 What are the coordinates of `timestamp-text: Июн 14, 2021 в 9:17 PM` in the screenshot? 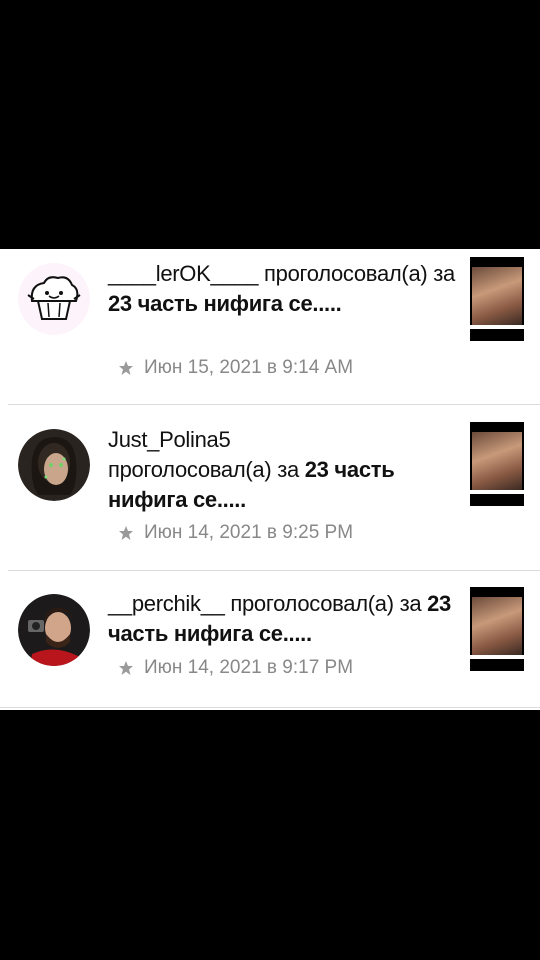 It's located at (249, 667).